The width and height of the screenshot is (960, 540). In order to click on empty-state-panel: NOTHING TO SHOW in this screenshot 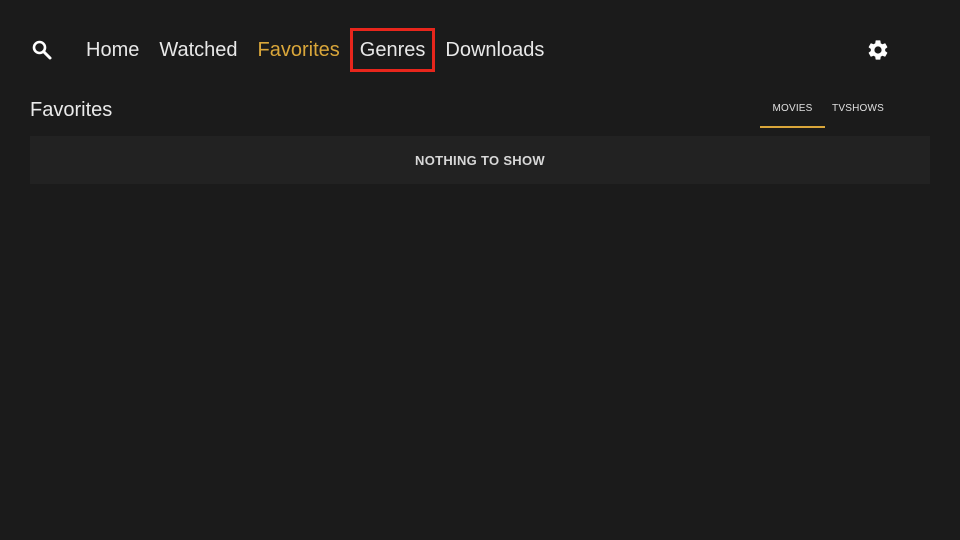, I will do `click(480, 160)`.